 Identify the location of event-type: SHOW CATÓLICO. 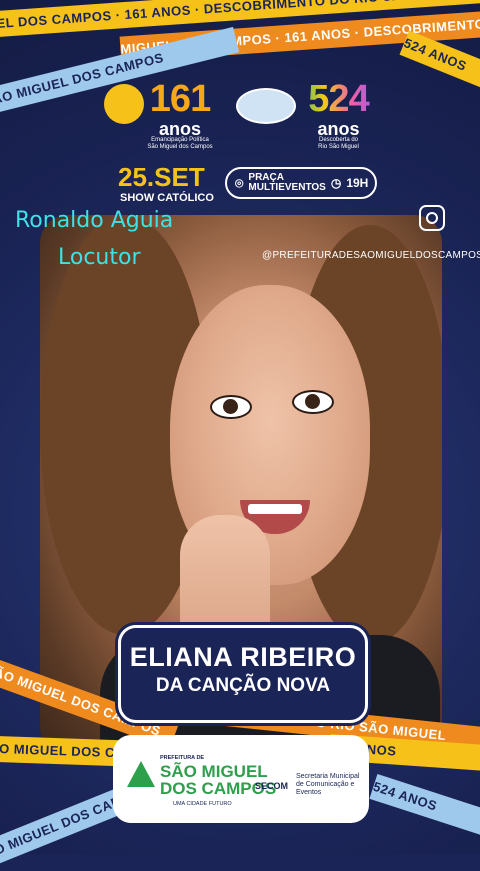
(167, 198).